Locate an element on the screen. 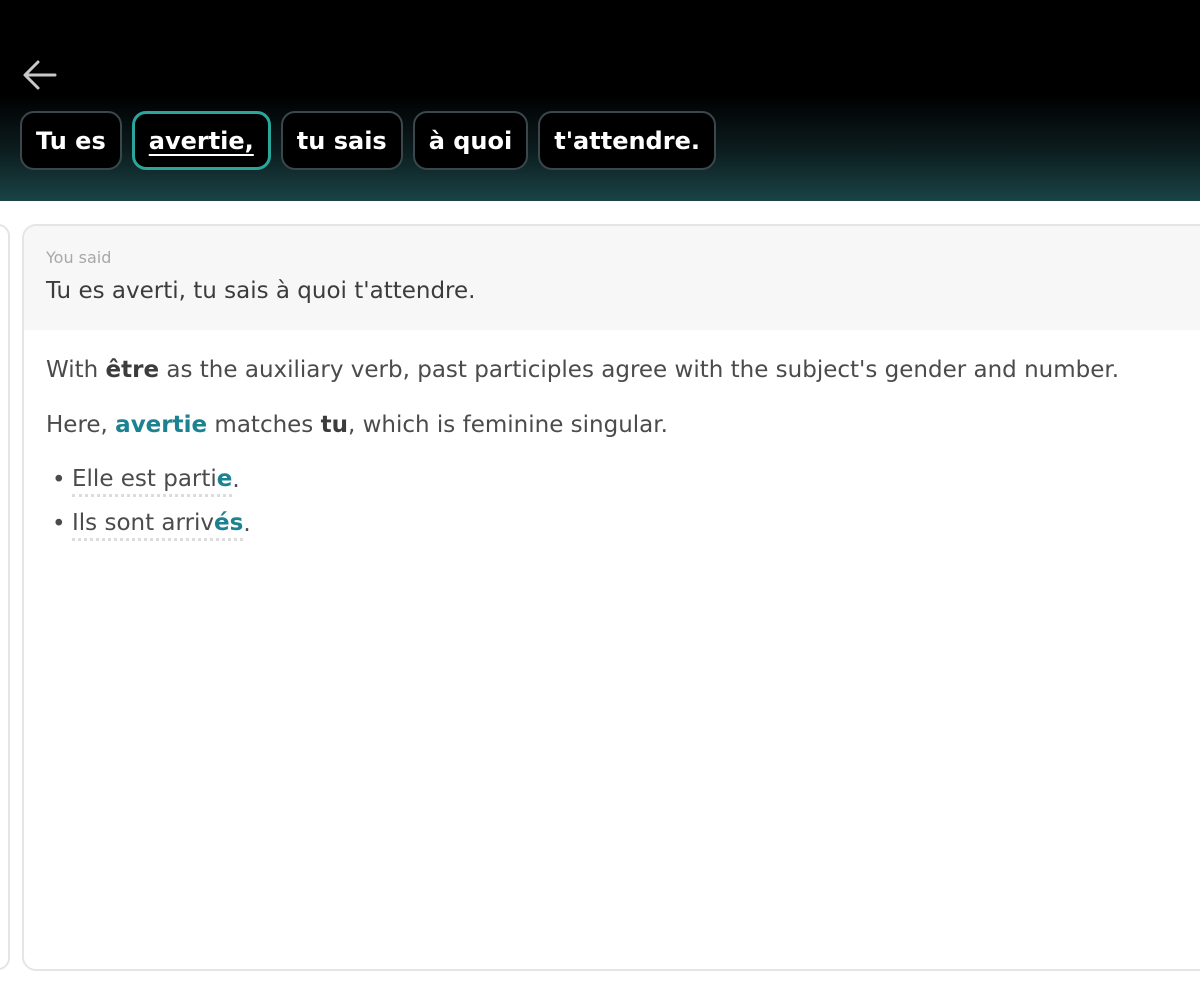  word-chip-t-attendre: t'attendre. is located at coordinates (627, 140).